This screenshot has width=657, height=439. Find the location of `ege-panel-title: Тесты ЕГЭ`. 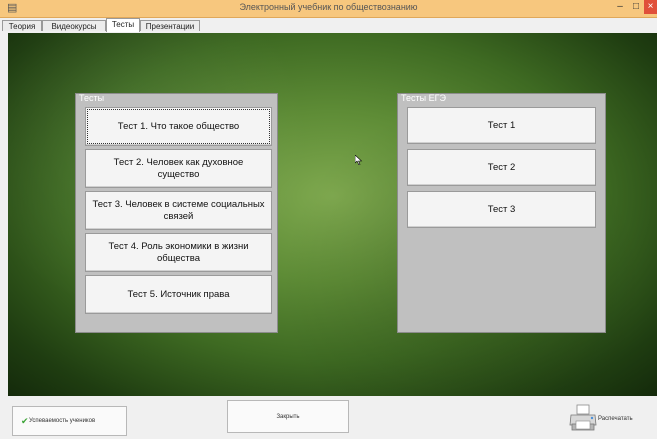

ege-panel-title: Тесты ЕГЭ is located at coordinates (423, 98).